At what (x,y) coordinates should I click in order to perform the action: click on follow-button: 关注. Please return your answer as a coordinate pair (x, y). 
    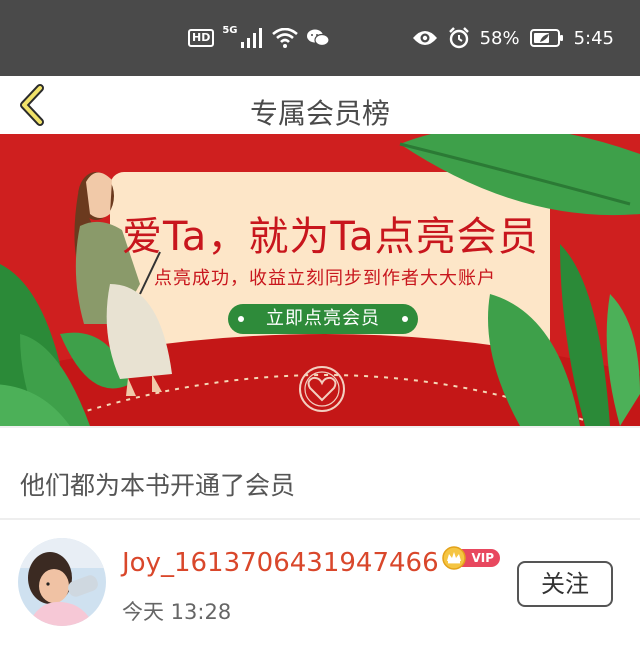
    Looking at the image, I should click on (565, 584).